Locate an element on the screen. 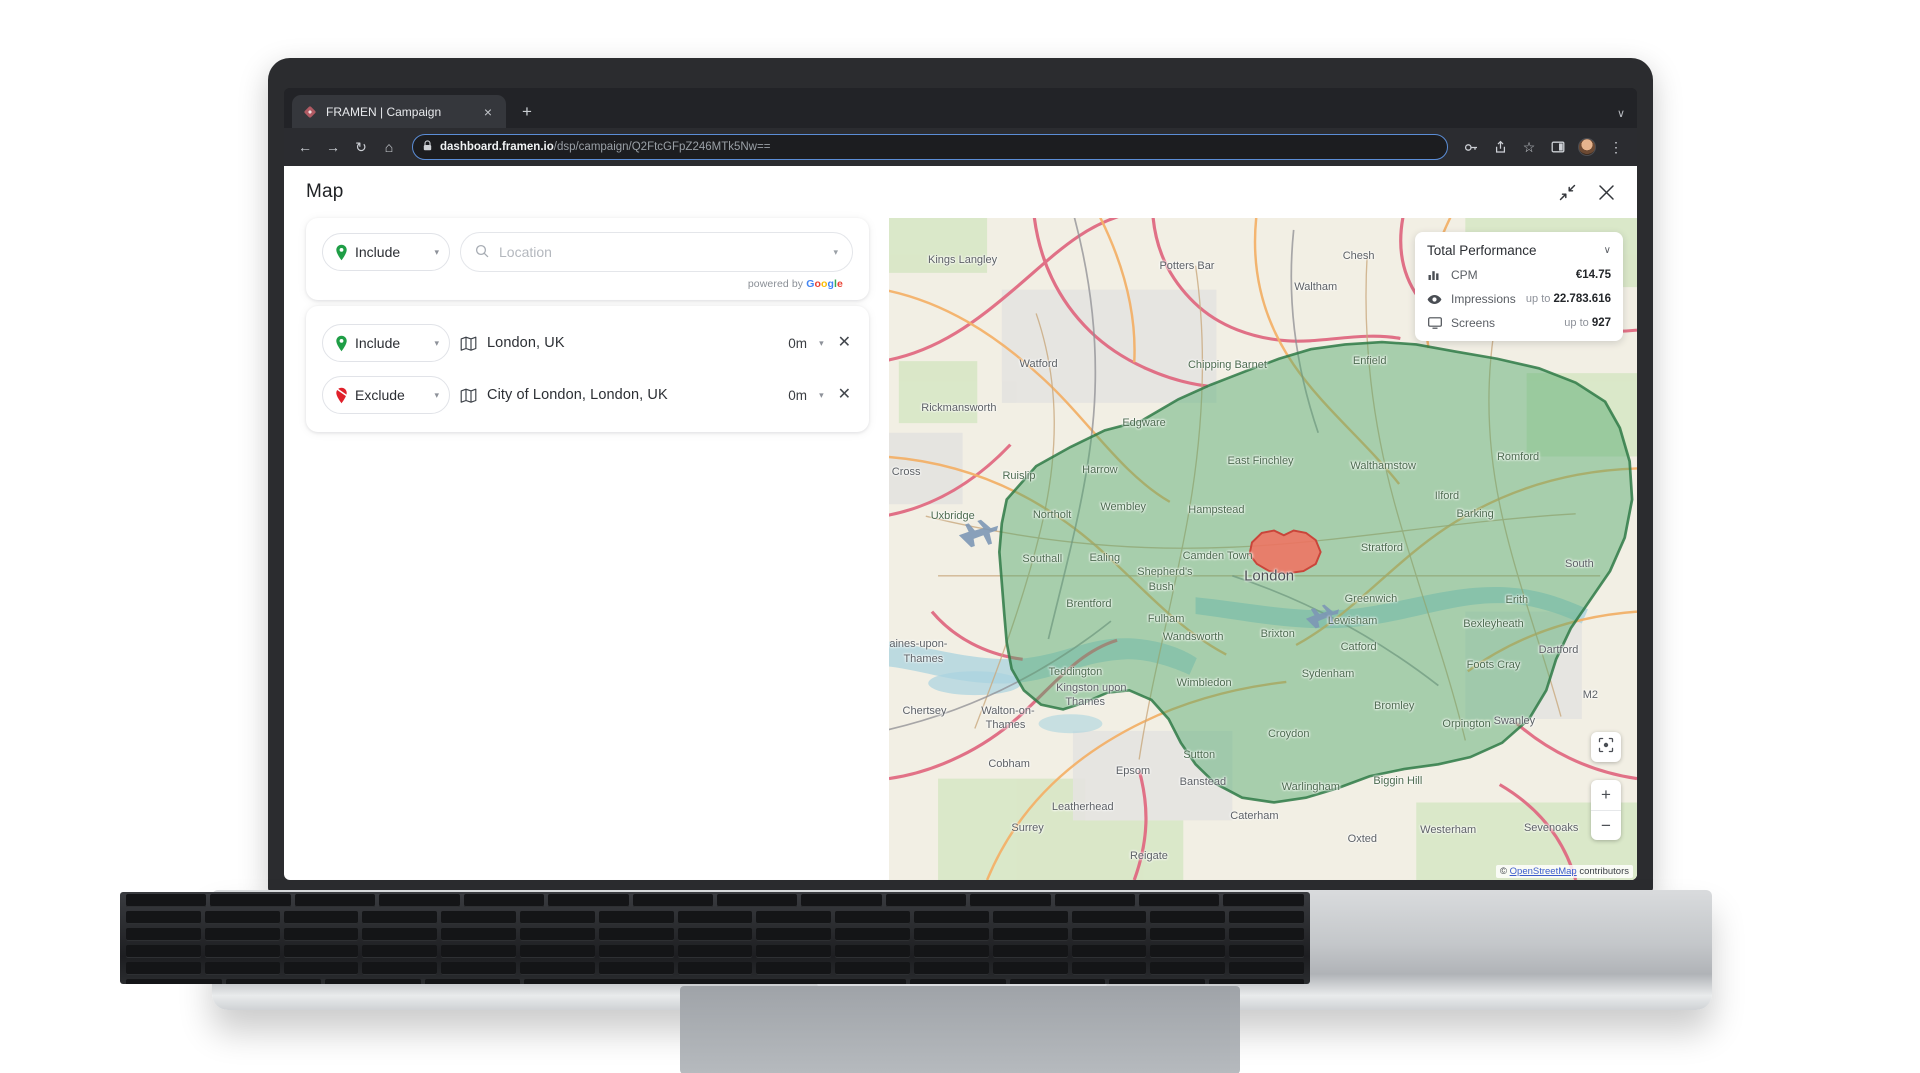  locate-button is located at coordinates (1606, 747).